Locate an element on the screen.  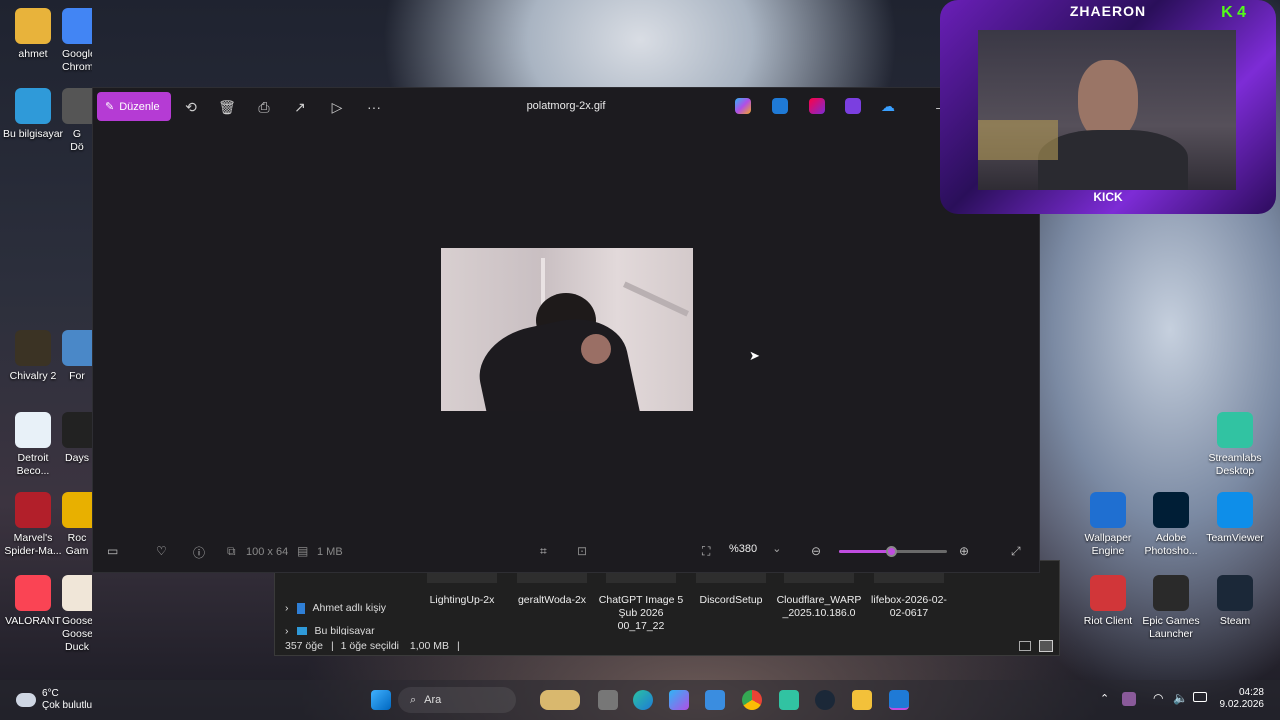
shortcut-label: TeamViewer is located at coordinates (1235, 538).